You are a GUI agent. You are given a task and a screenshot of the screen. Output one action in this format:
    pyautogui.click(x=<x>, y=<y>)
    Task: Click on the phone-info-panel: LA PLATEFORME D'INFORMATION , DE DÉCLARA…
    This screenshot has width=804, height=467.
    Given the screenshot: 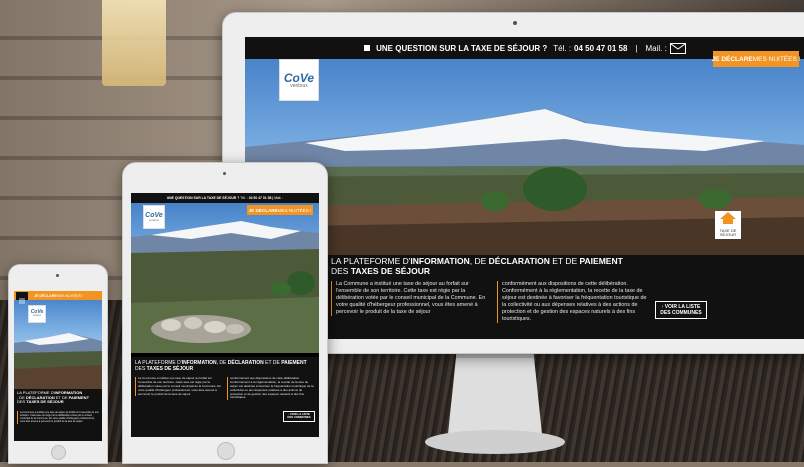 What is the action you would take?
    pyautogui.click(x=58, y=415)
    